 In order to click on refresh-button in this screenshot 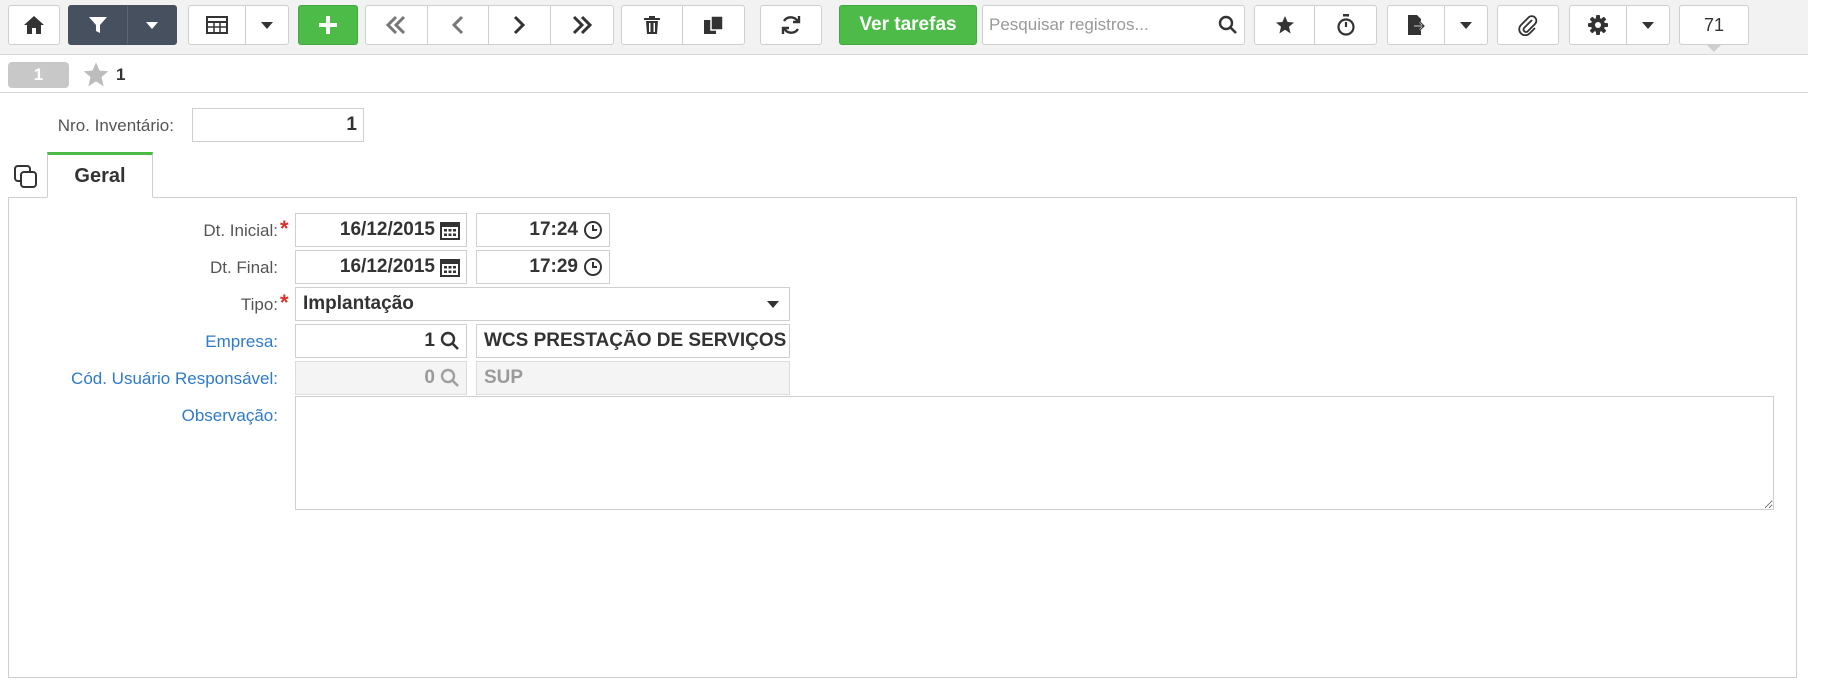, I will do `click(791, 25)`.